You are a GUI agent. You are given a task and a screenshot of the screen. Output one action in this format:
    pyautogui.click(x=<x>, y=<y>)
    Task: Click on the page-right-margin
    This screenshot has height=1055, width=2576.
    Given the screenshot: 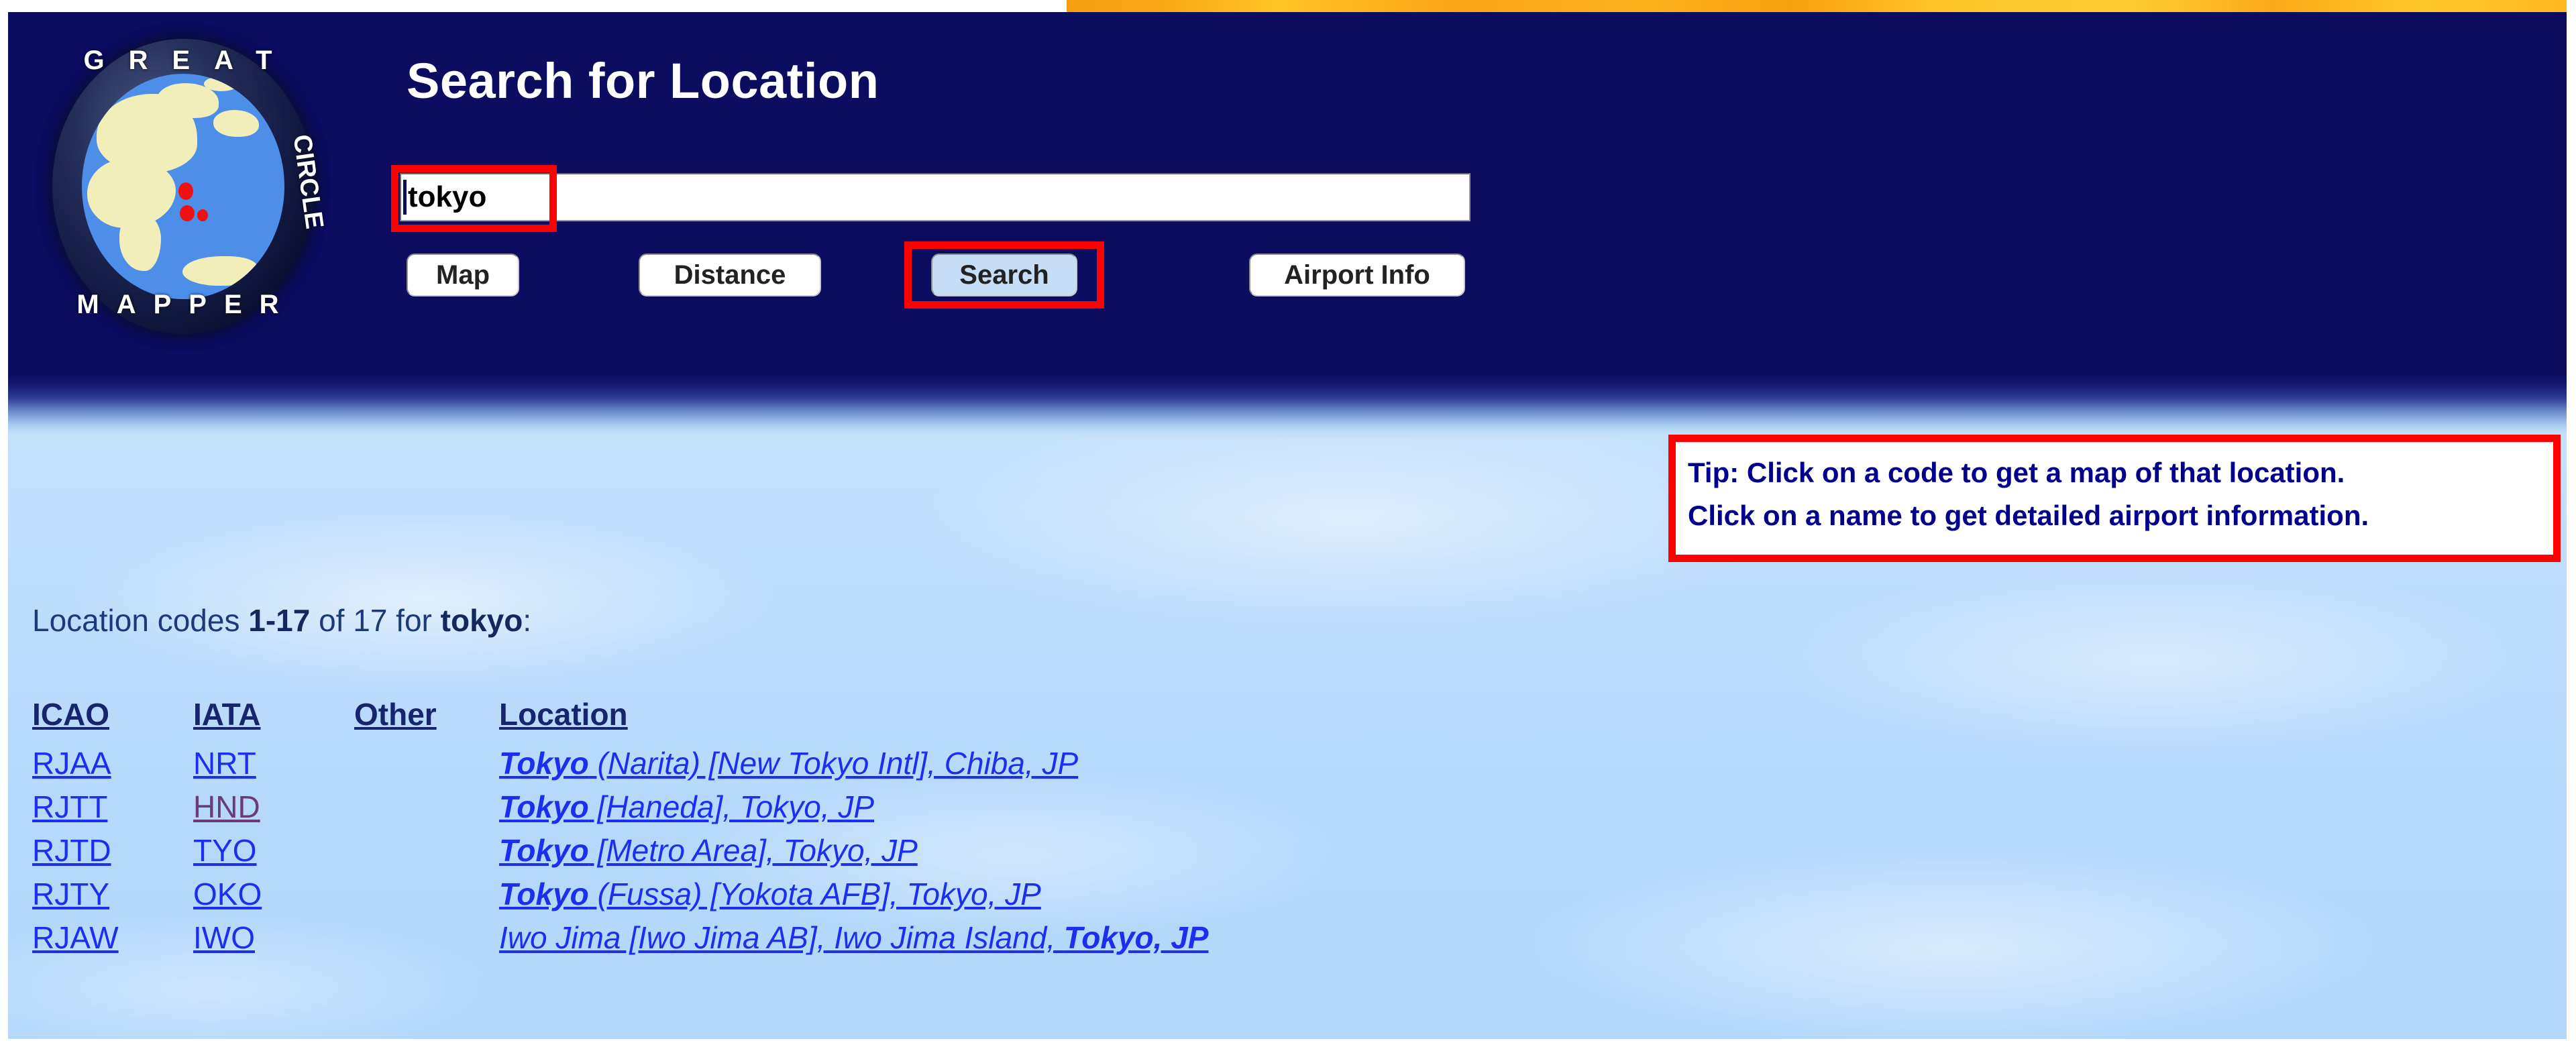 What is the action you would take?
    pyautogui.click(x=2571, y=527)
    